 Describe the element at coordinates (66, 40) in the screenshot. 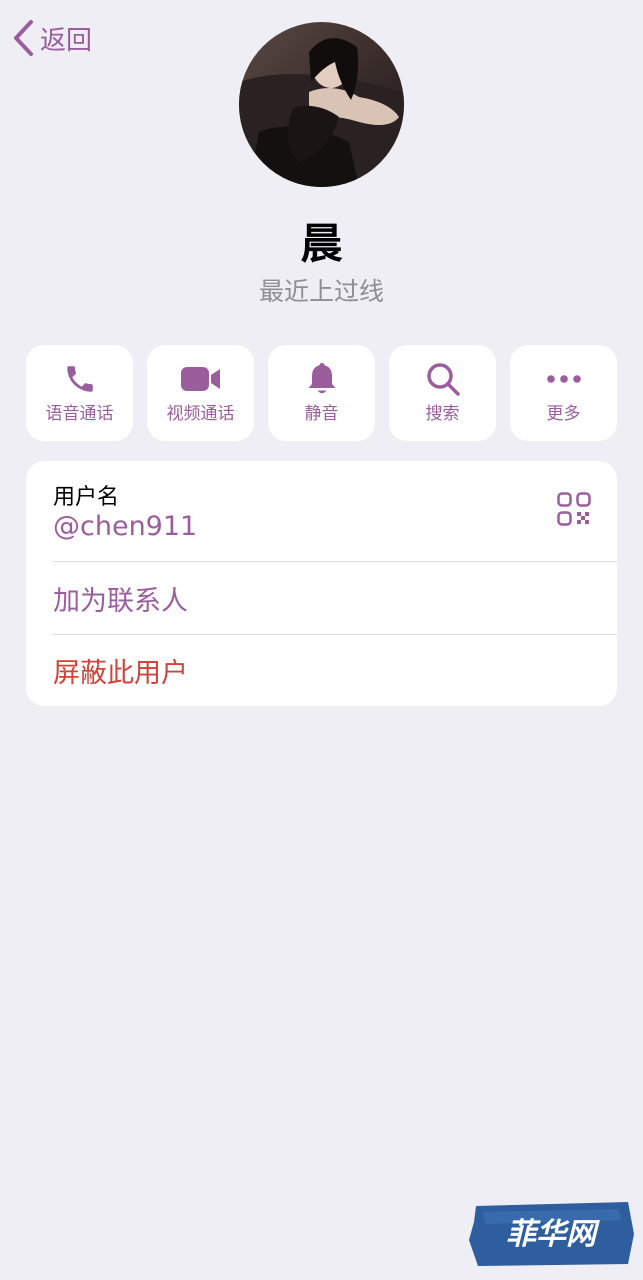

I see `back-label: 返回` at that location.